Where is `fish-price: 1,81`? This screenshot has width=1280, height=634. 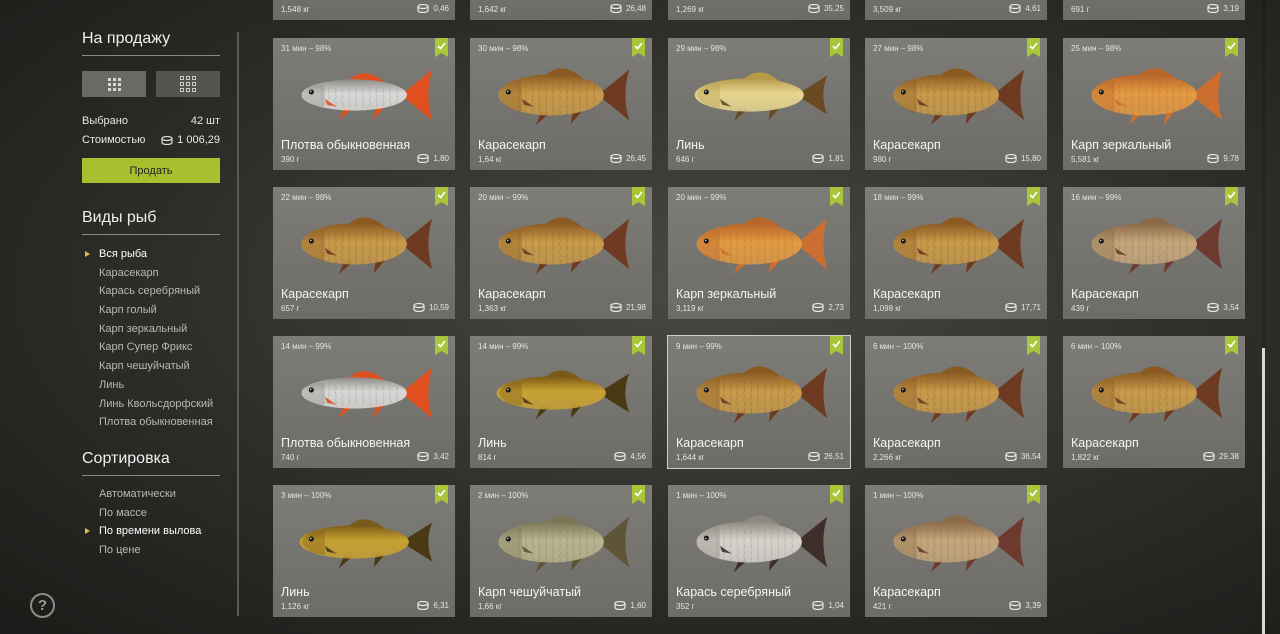 fish-price: 1,81 is located at coordinates (828, 158).